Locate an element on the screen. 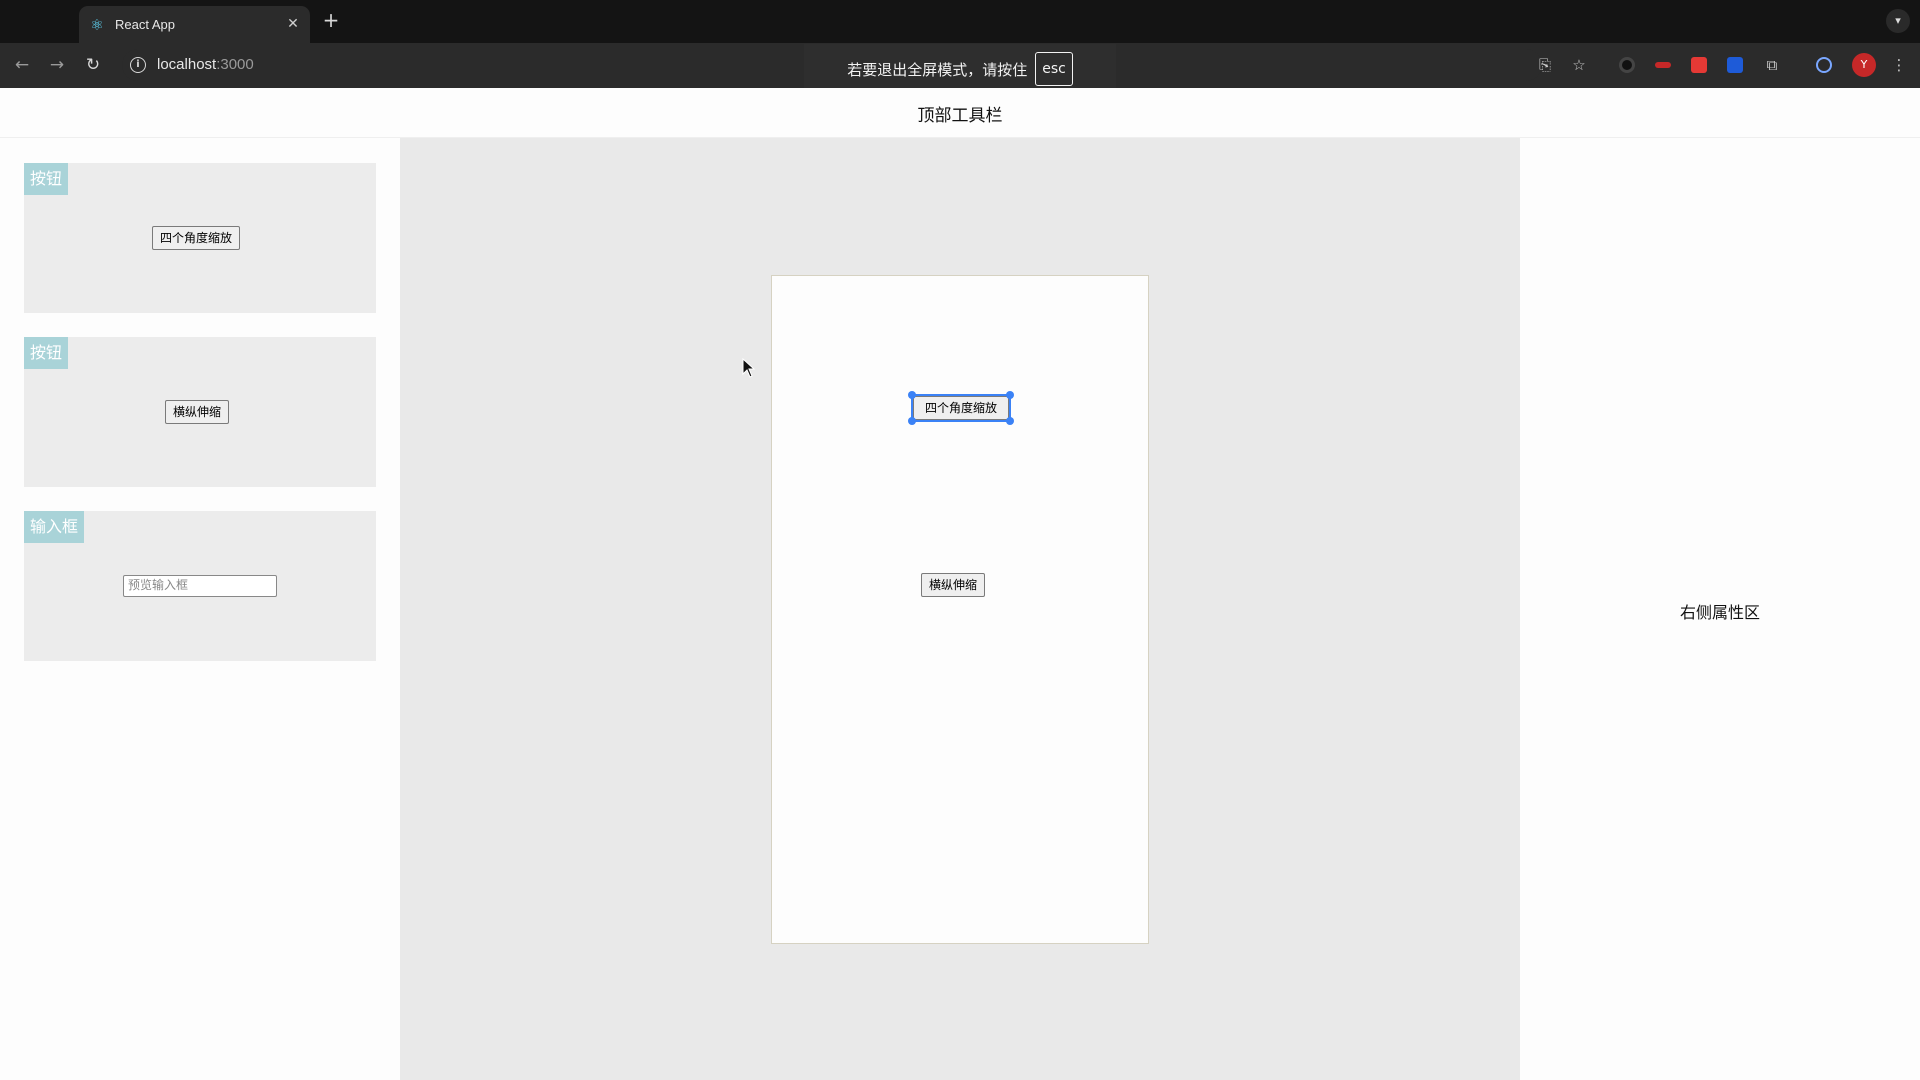 This screenshot has width=1920, height=1080. url-text: localhost:3000 is located at coordinates (205, 64).